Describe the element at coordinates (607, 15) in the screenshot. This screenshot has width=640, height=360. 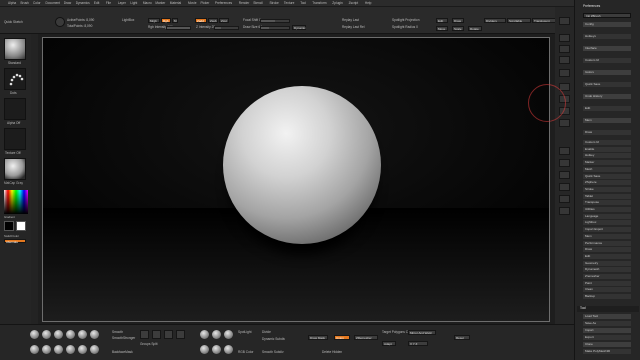
I see `init-zbrush-button: Init ZBrush` at that location.